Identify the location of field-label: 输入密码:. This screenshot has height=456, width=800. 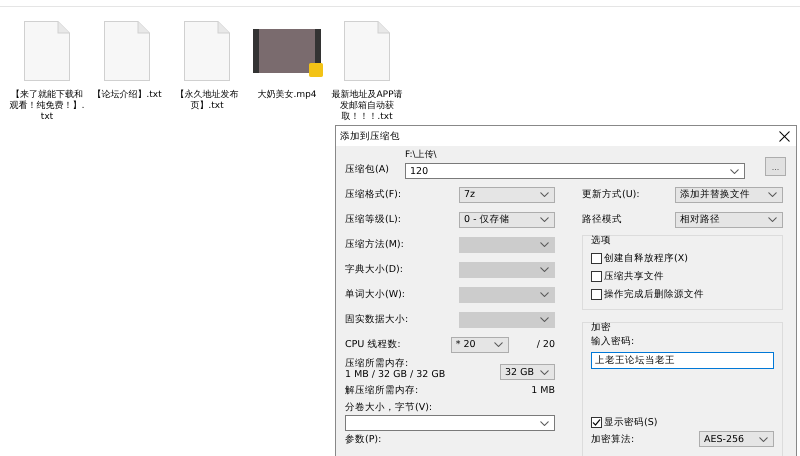
(612, 341).